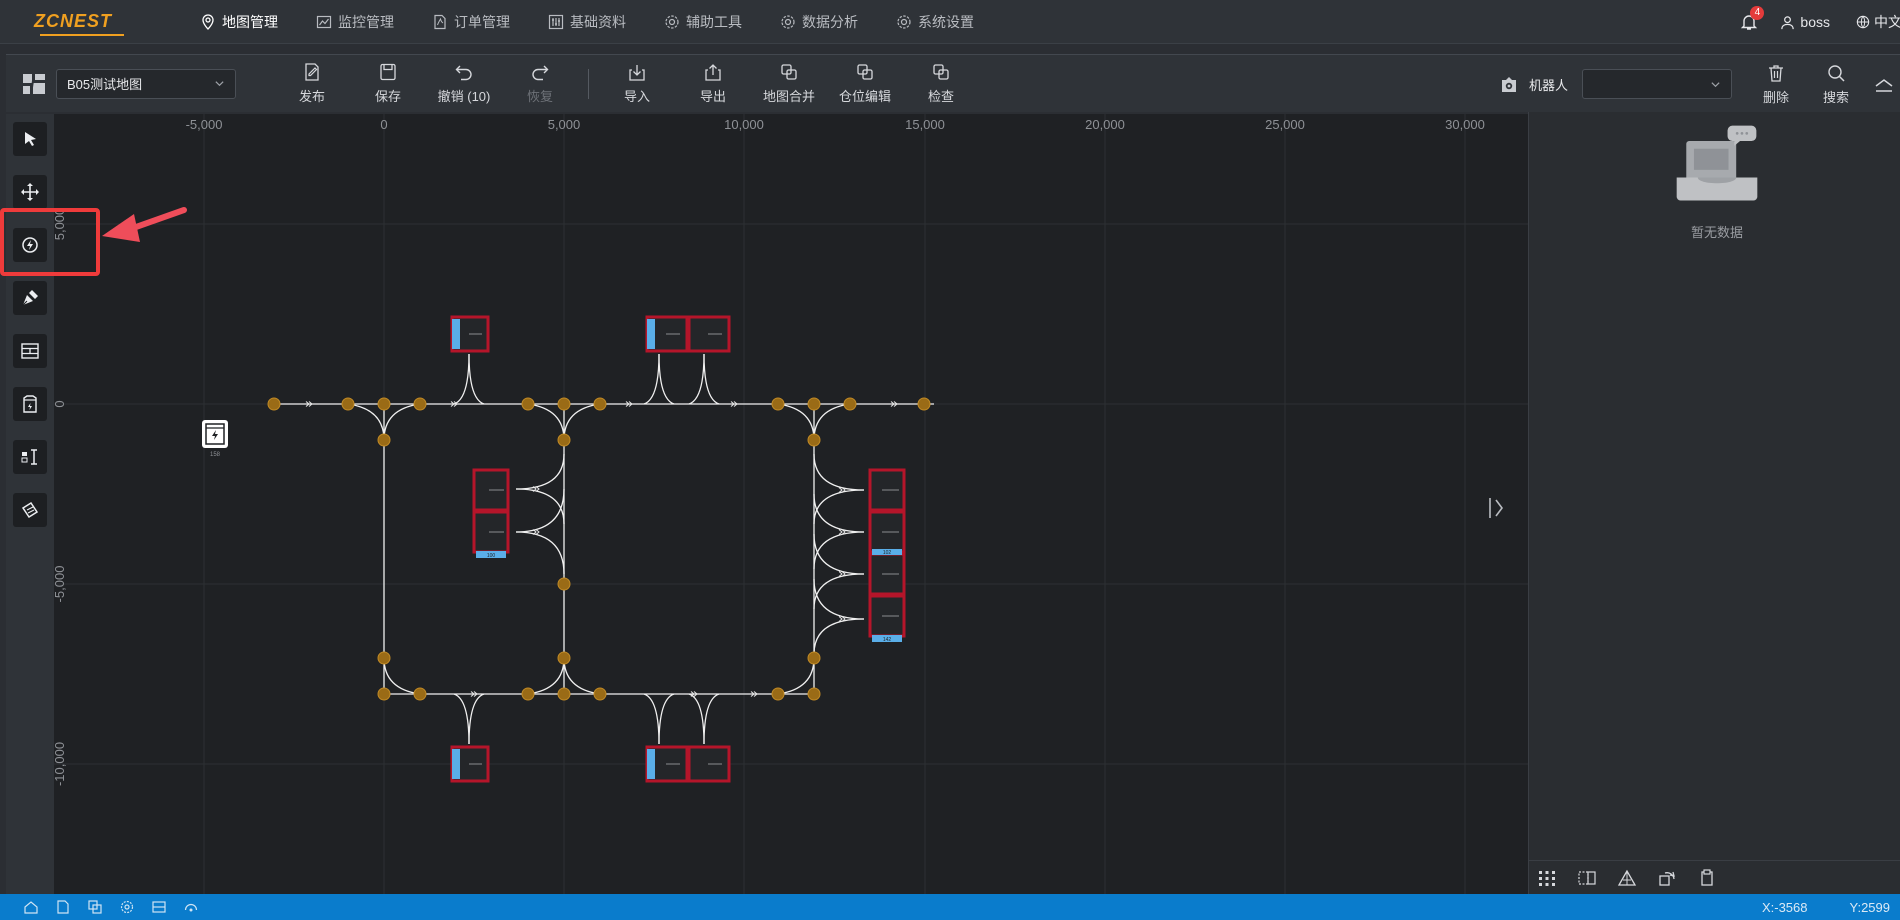  What do you see at coordinates (1717, 163) in the screenshot?
I see `empty-inbox-icon` at bounding box center [1717, 163].